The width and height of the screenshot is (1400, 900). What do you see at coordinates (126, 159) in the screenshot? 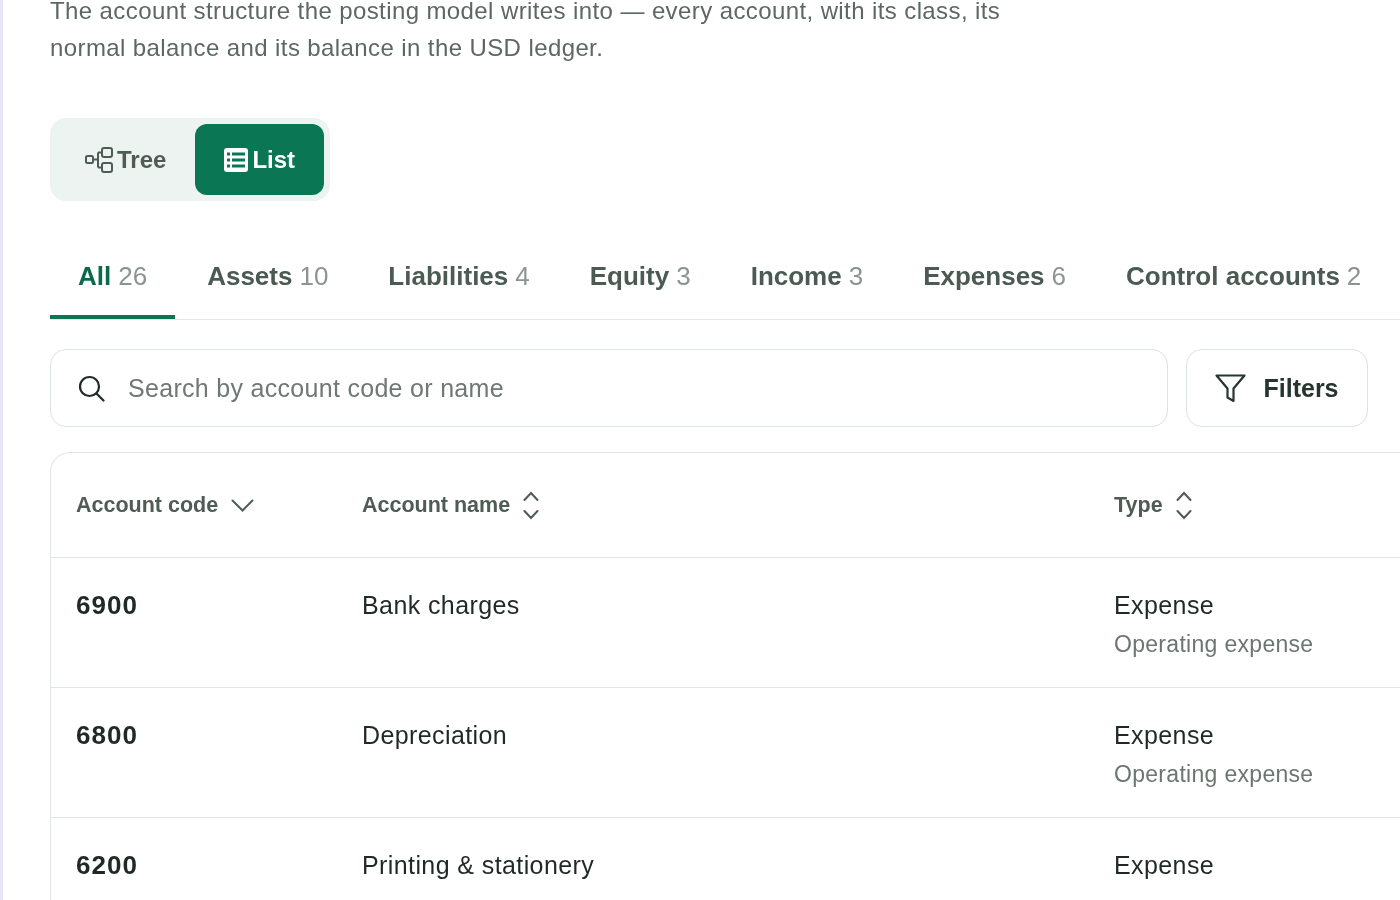
I see `view-button: Tree` at bounding box center [126, 159].